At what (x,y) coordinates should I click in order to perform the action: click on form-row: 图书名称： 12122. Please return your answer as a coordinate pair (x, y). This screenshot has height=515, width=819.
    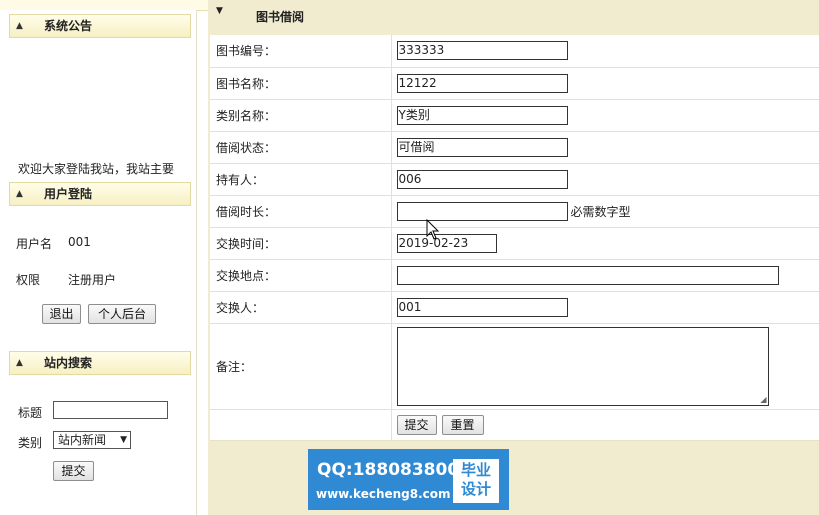
    Looking at the image, I should click on (514, 83).